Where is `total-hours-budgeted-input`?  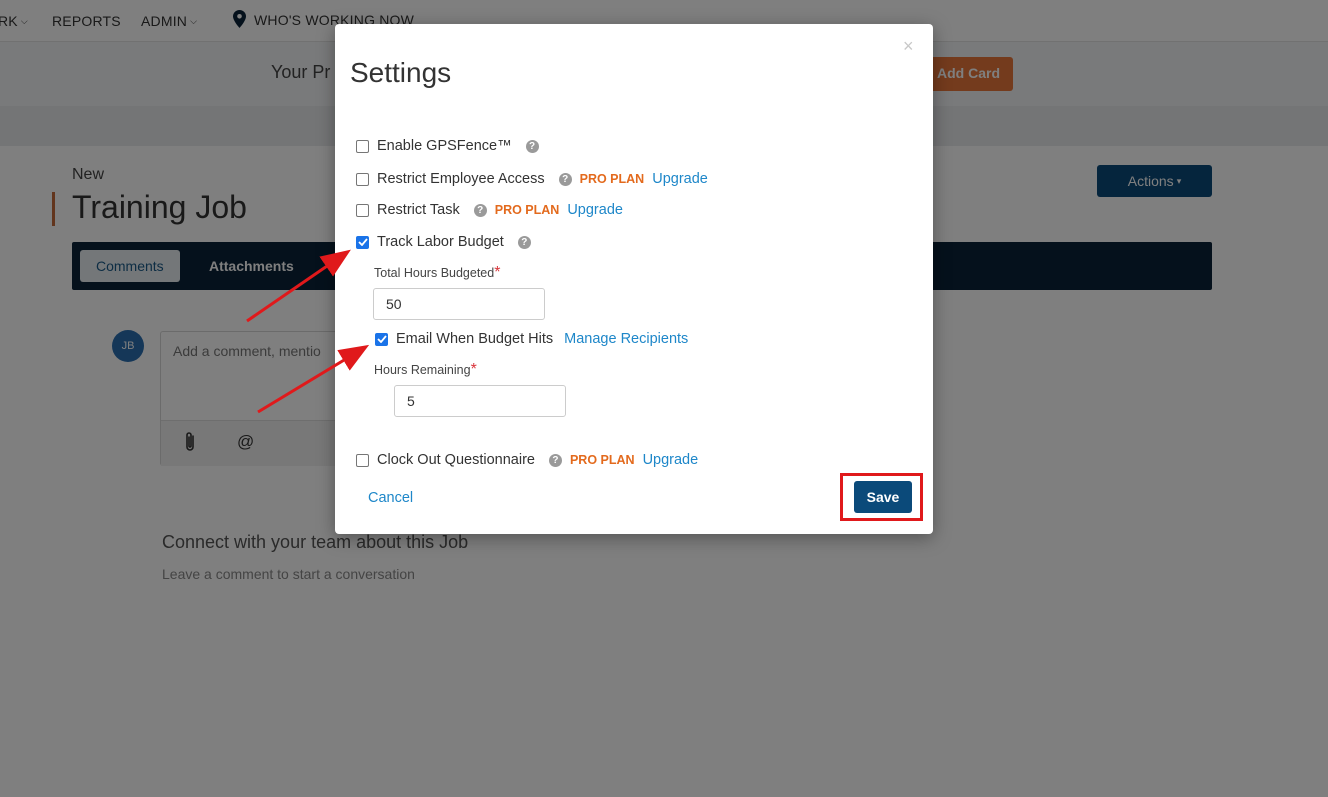
total-hours-budgeted-input is located at coordinates (459, 304).